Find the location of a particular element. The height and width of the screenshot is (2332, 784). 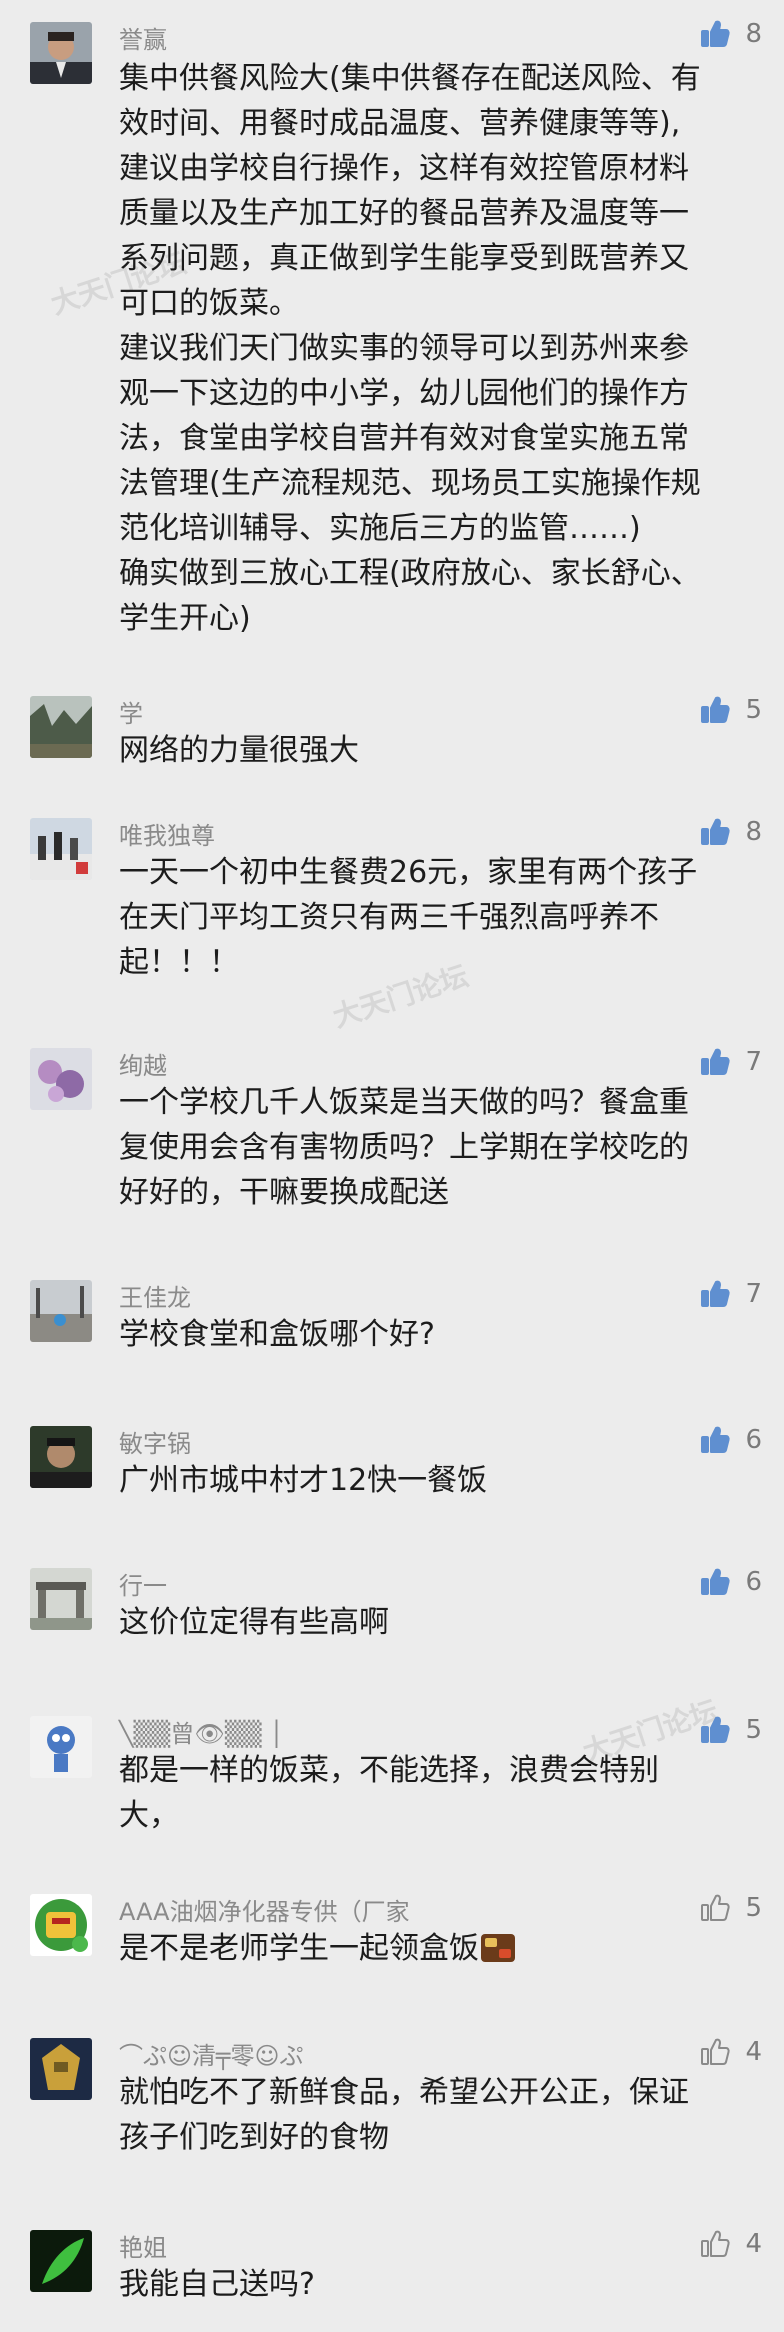

comment-line: 学校食堂和盒饭哪个好? is located at coordinates (277, 1334).